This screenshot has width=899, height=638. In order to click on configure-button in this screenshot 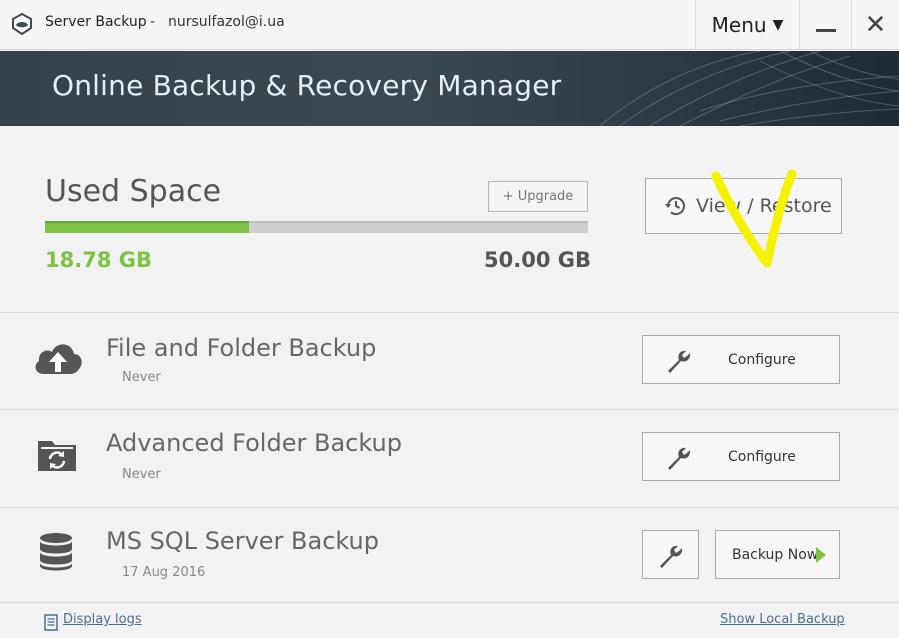, I will do `click(670, 554)`.